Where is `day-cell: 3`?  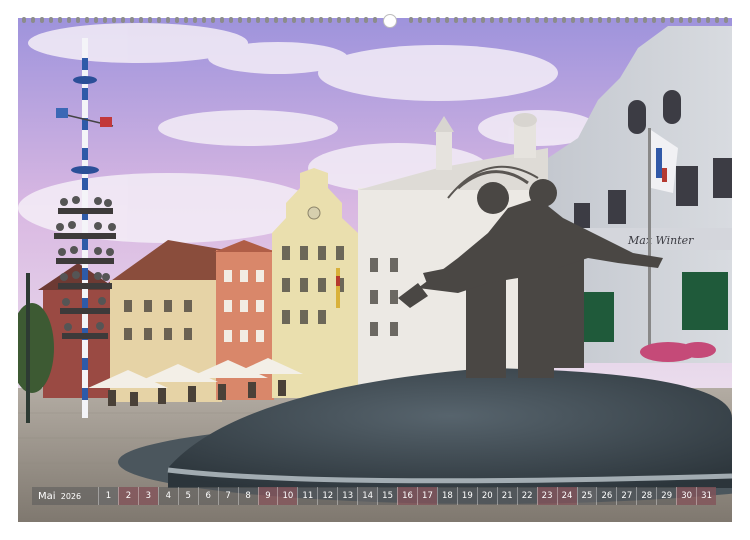 day-cell: 3 is located at coordinates (147, 496).